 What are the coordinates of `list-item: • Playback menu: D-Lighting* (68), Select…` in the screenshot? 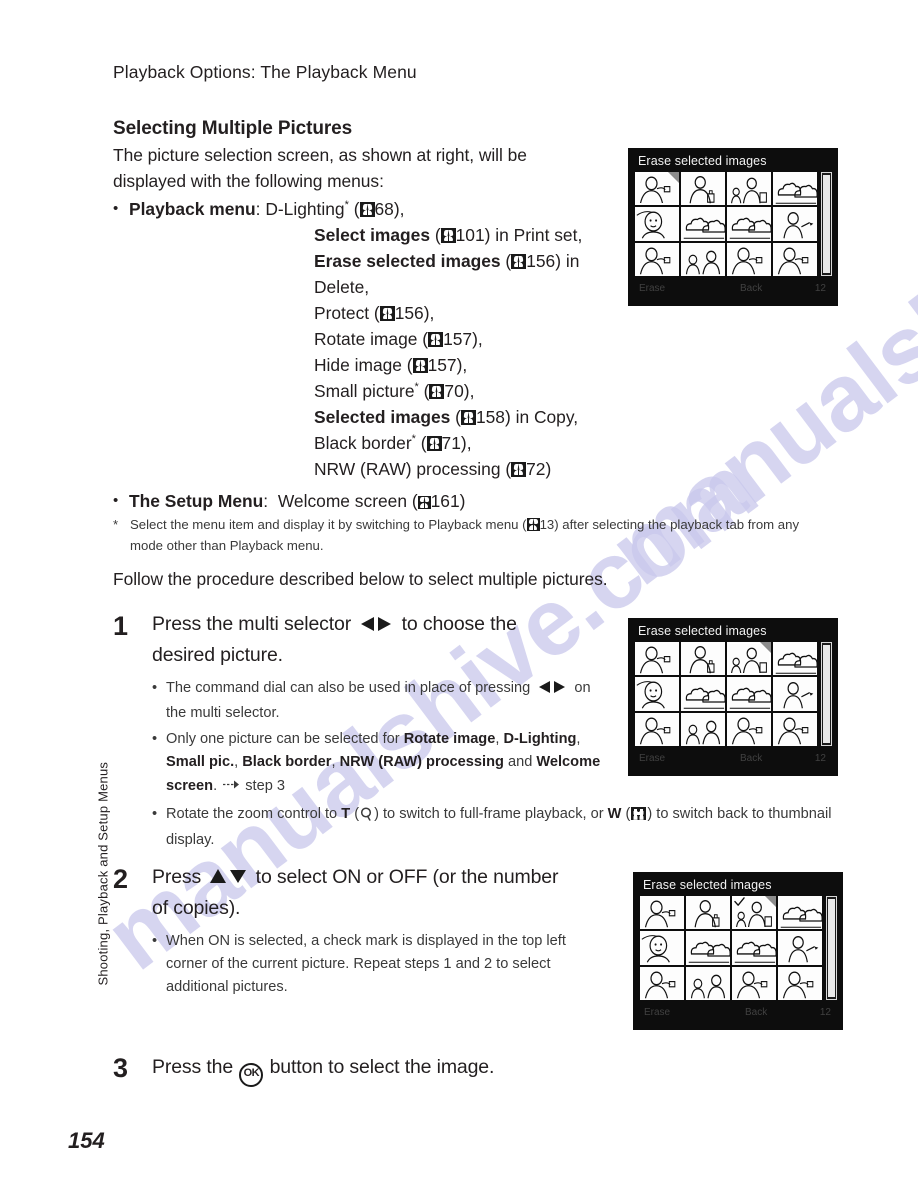 It's located at (363, 339).